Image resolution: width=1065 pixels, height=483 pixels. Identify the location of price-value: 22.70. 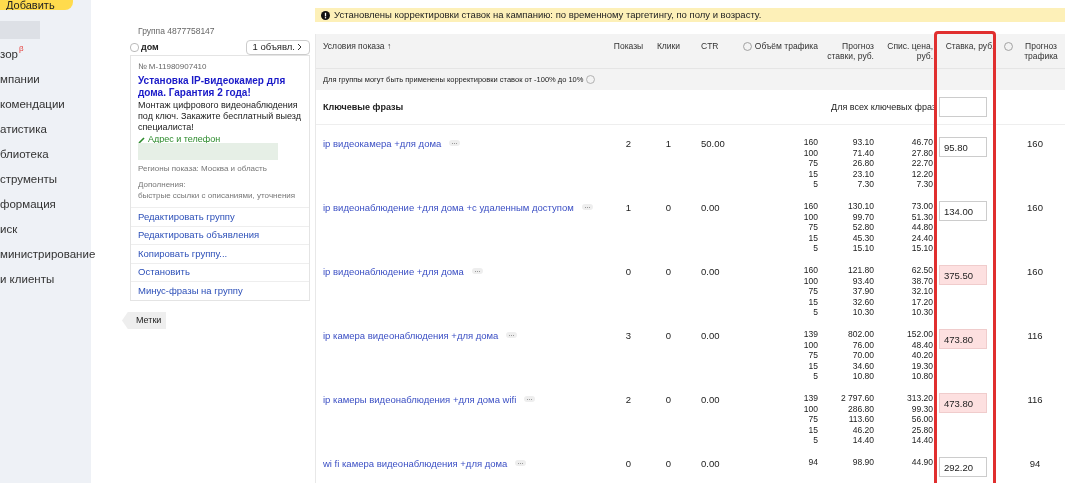
(922, 163).